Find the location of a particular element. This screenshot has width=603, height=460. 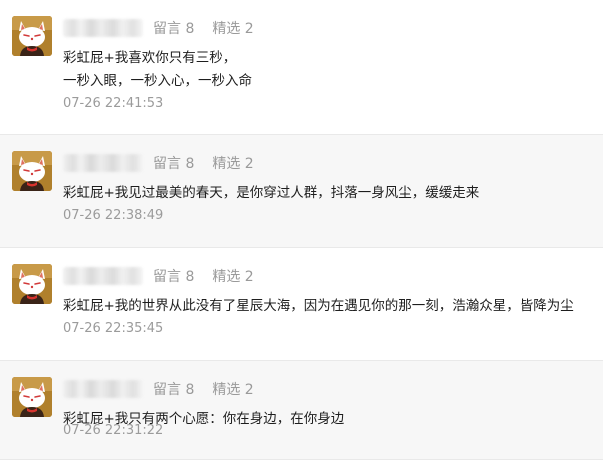

comment-timestamp: 07-26 22:35:45 is located at coordinates (113, 328).